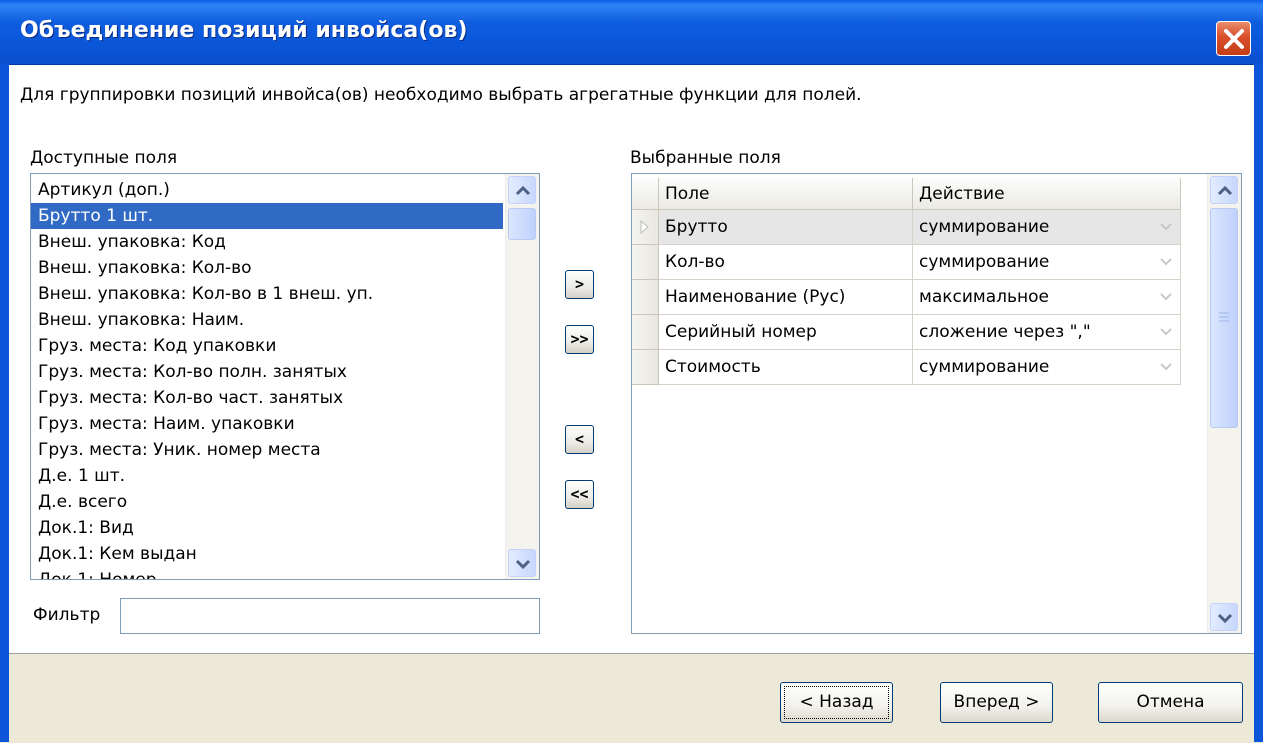 The height and width of the screenshot is (743, 1263). I want to click on list-item: Док.1: Кем выдан, so click(267, 554).